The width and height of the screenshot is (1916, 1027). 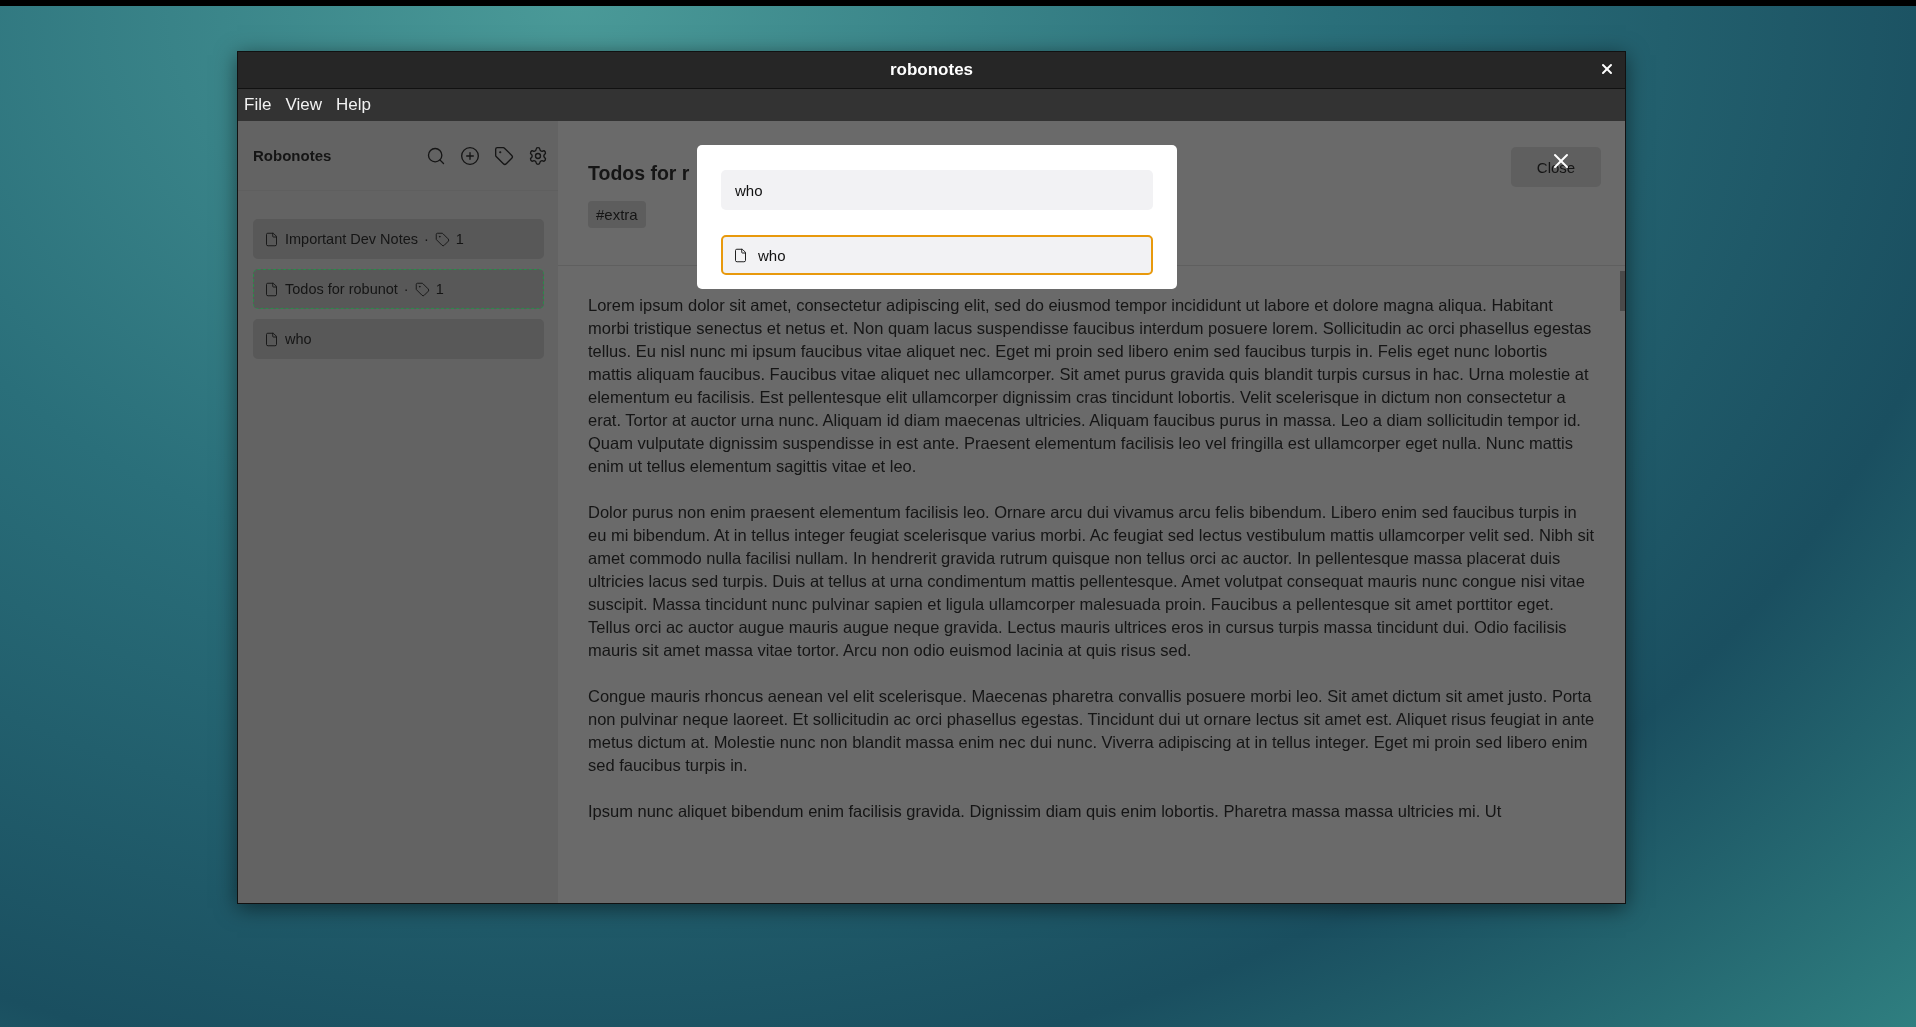 What do you see at coordinates (937, 190) in the screenshot?
I see `search-field: who` at bounding box center [937, 190].